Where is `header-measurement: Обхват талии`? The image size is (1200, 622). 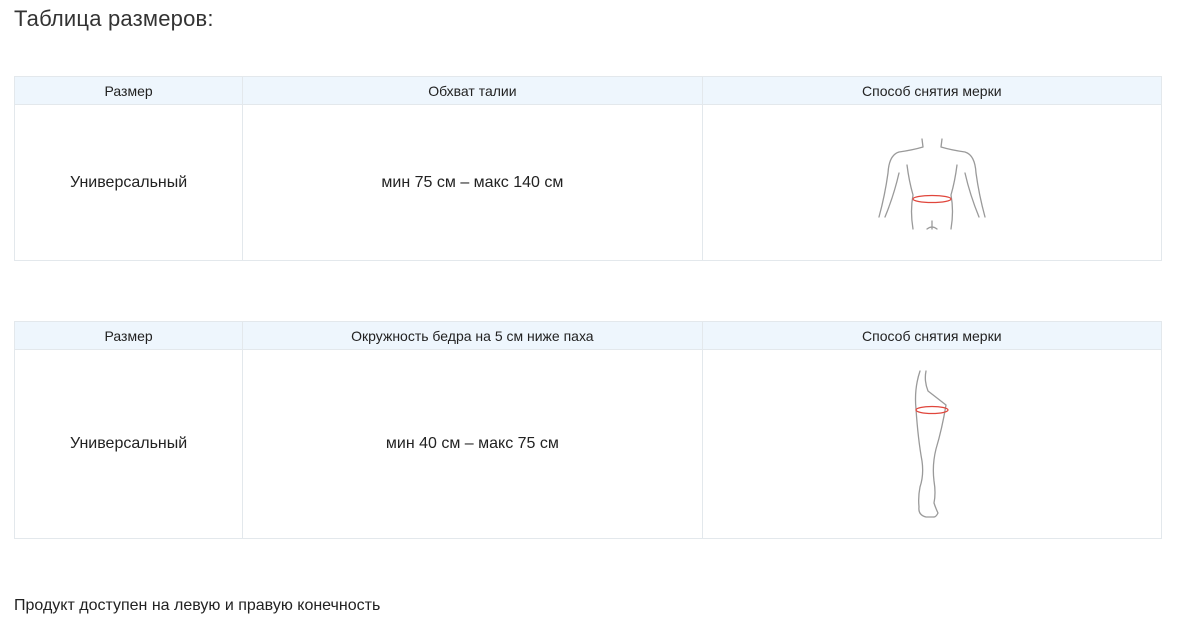 header-measurement: Обхват талии is located at coordinates (472, 90).